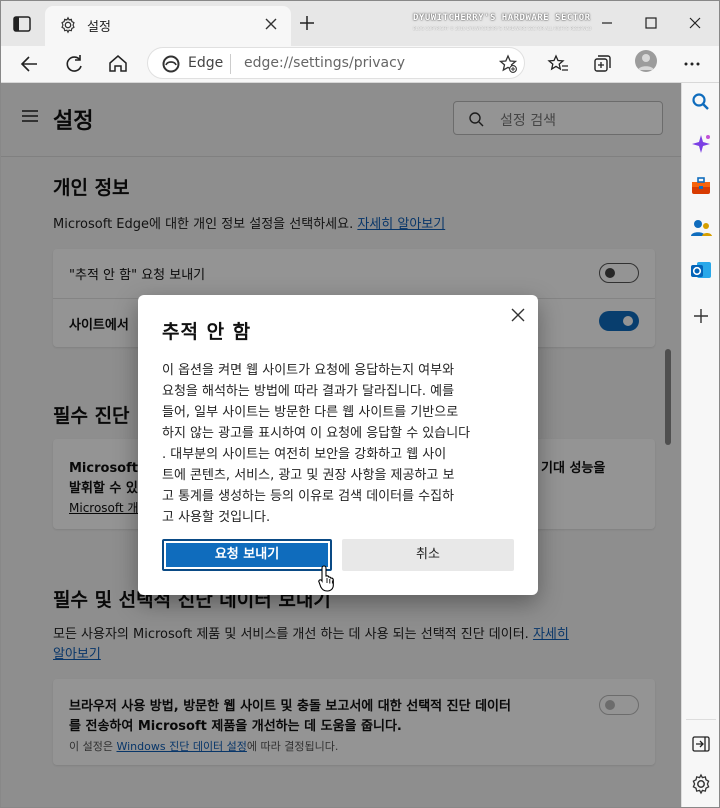 The height and width of the screenshot is (808, 720). Describe the element at coordinates (308, 475) in the screenshot. I see `dialog-body-line: 트에 콘텐츠, 서비스, 광고 및 권장 사항을 제공하고 보` at that location.